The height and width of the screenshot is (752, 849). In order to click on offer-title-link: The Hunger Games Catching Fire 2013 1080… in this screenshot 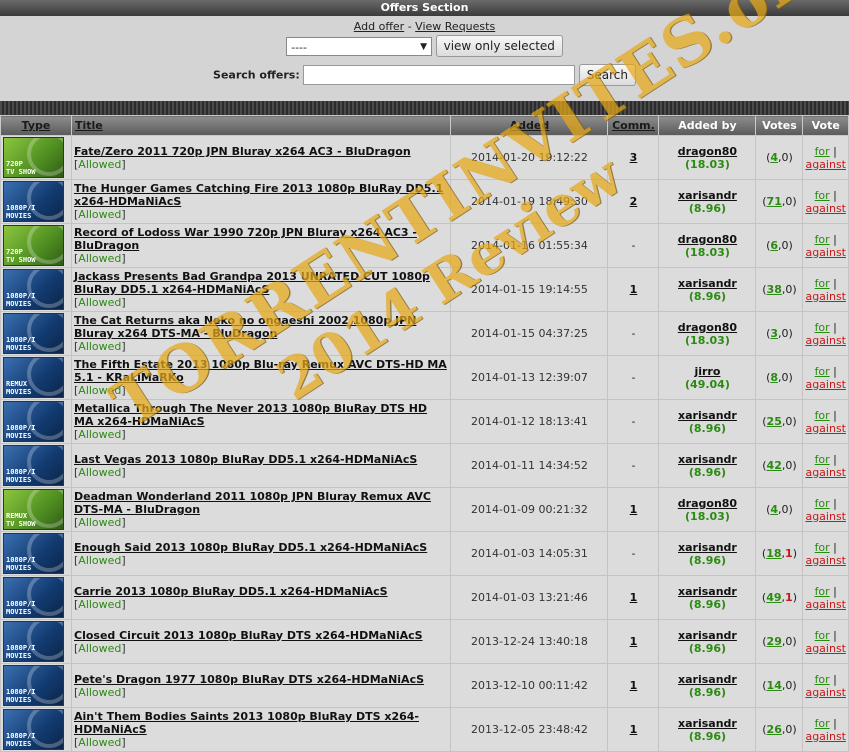, I will do `click(258, 195)`.